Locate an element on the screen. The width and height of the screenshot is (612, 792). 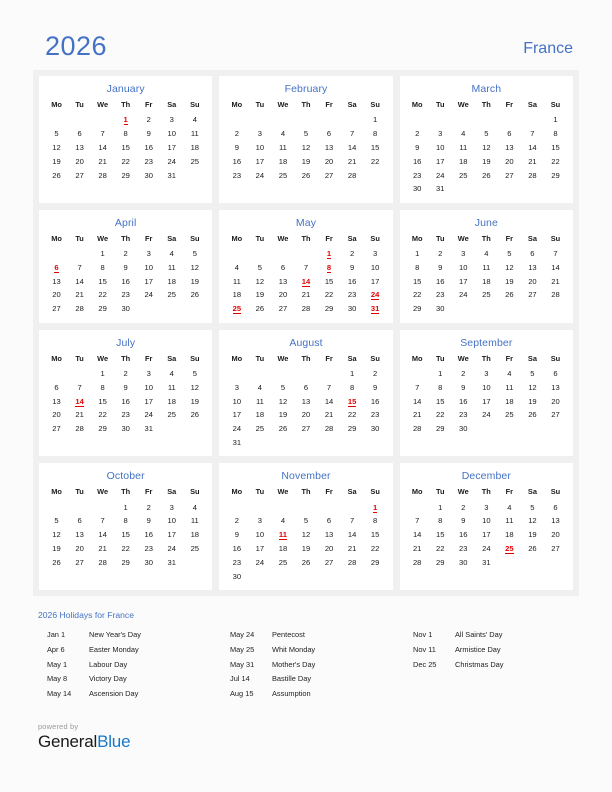
day-cell: 17 is located at coordinates (463, 281).